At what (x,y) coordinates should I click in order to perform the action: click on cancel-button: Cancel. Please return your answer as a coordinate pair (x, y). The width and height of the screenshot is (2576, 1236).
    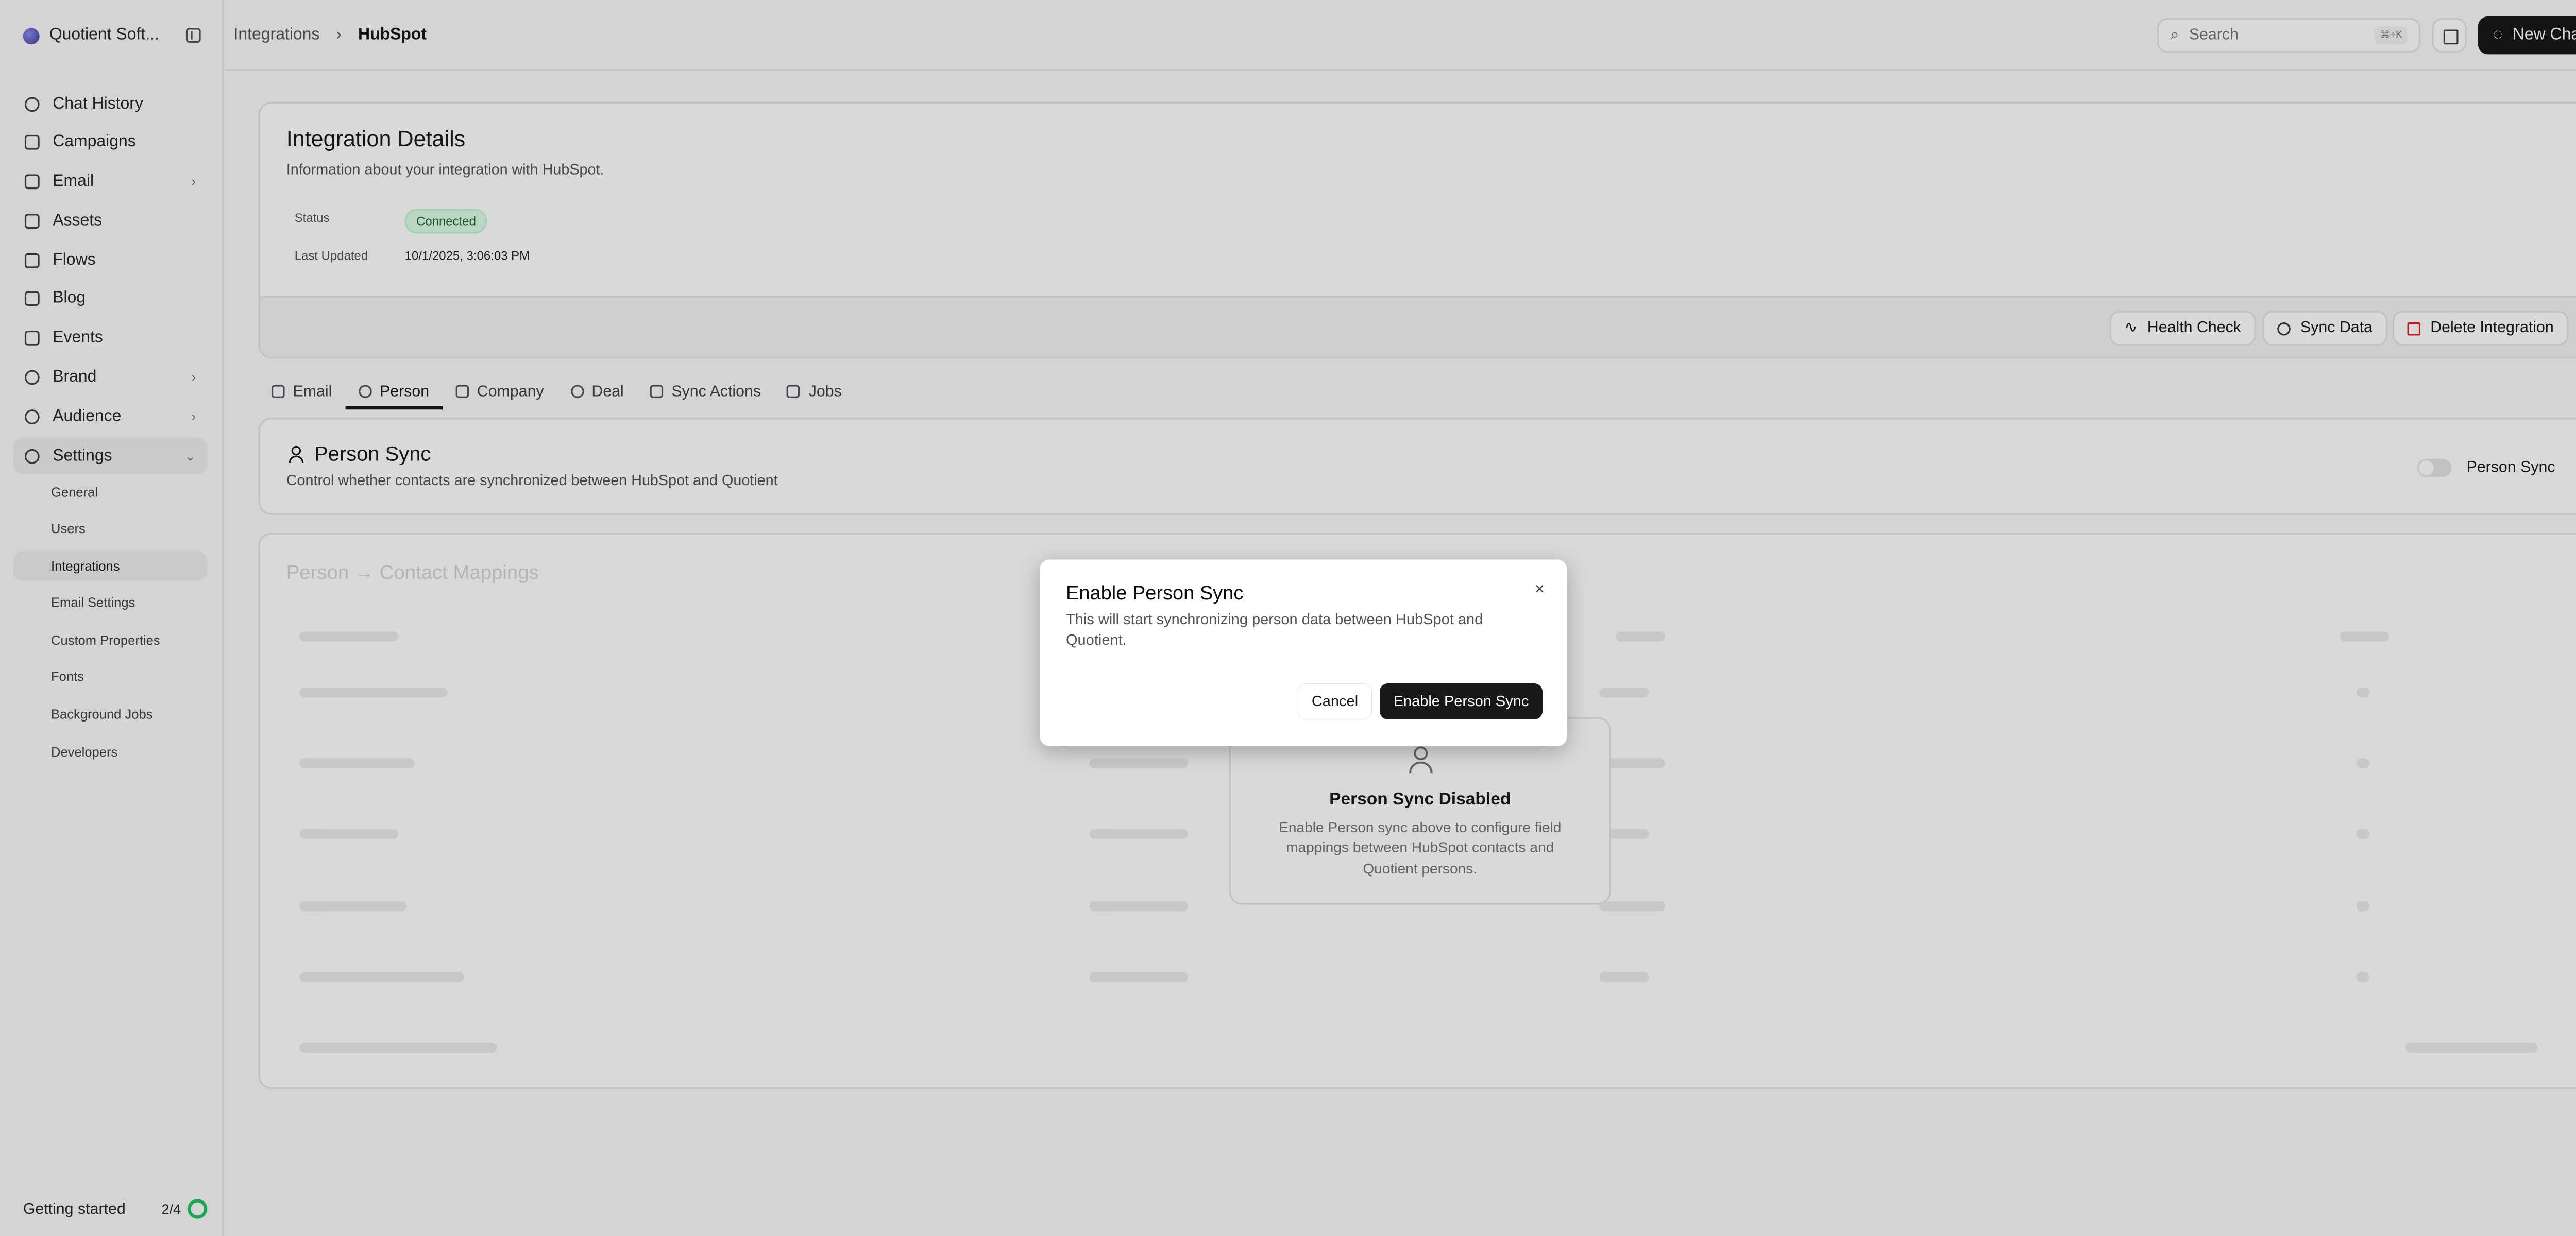
    Looking at the image, I should click on (1335, 701).